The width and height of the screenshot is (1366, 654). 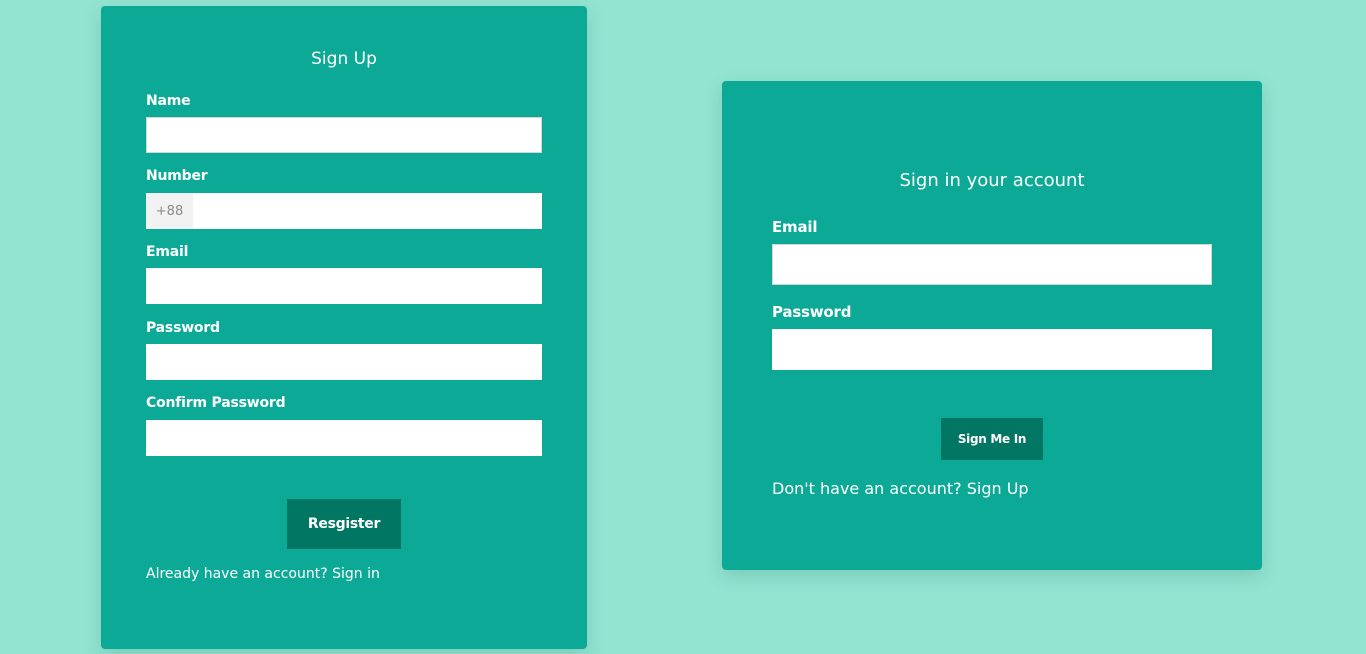 I want to click on signin-title: Sign in your account, so click(x=992, y=180).